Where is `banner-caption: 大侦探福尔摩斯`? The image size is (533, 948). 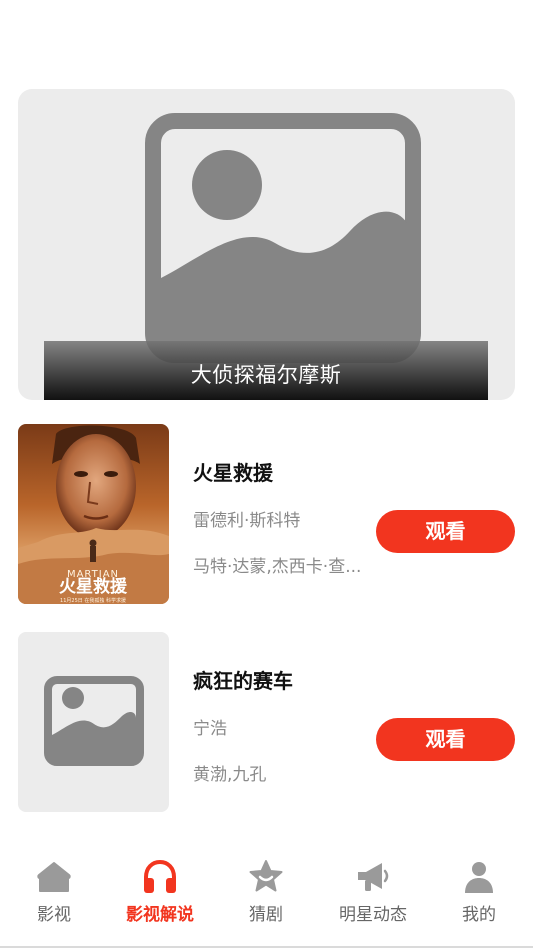 banner-caption: 大侦探福尔摩斯 is located at coordinates (266, 370).